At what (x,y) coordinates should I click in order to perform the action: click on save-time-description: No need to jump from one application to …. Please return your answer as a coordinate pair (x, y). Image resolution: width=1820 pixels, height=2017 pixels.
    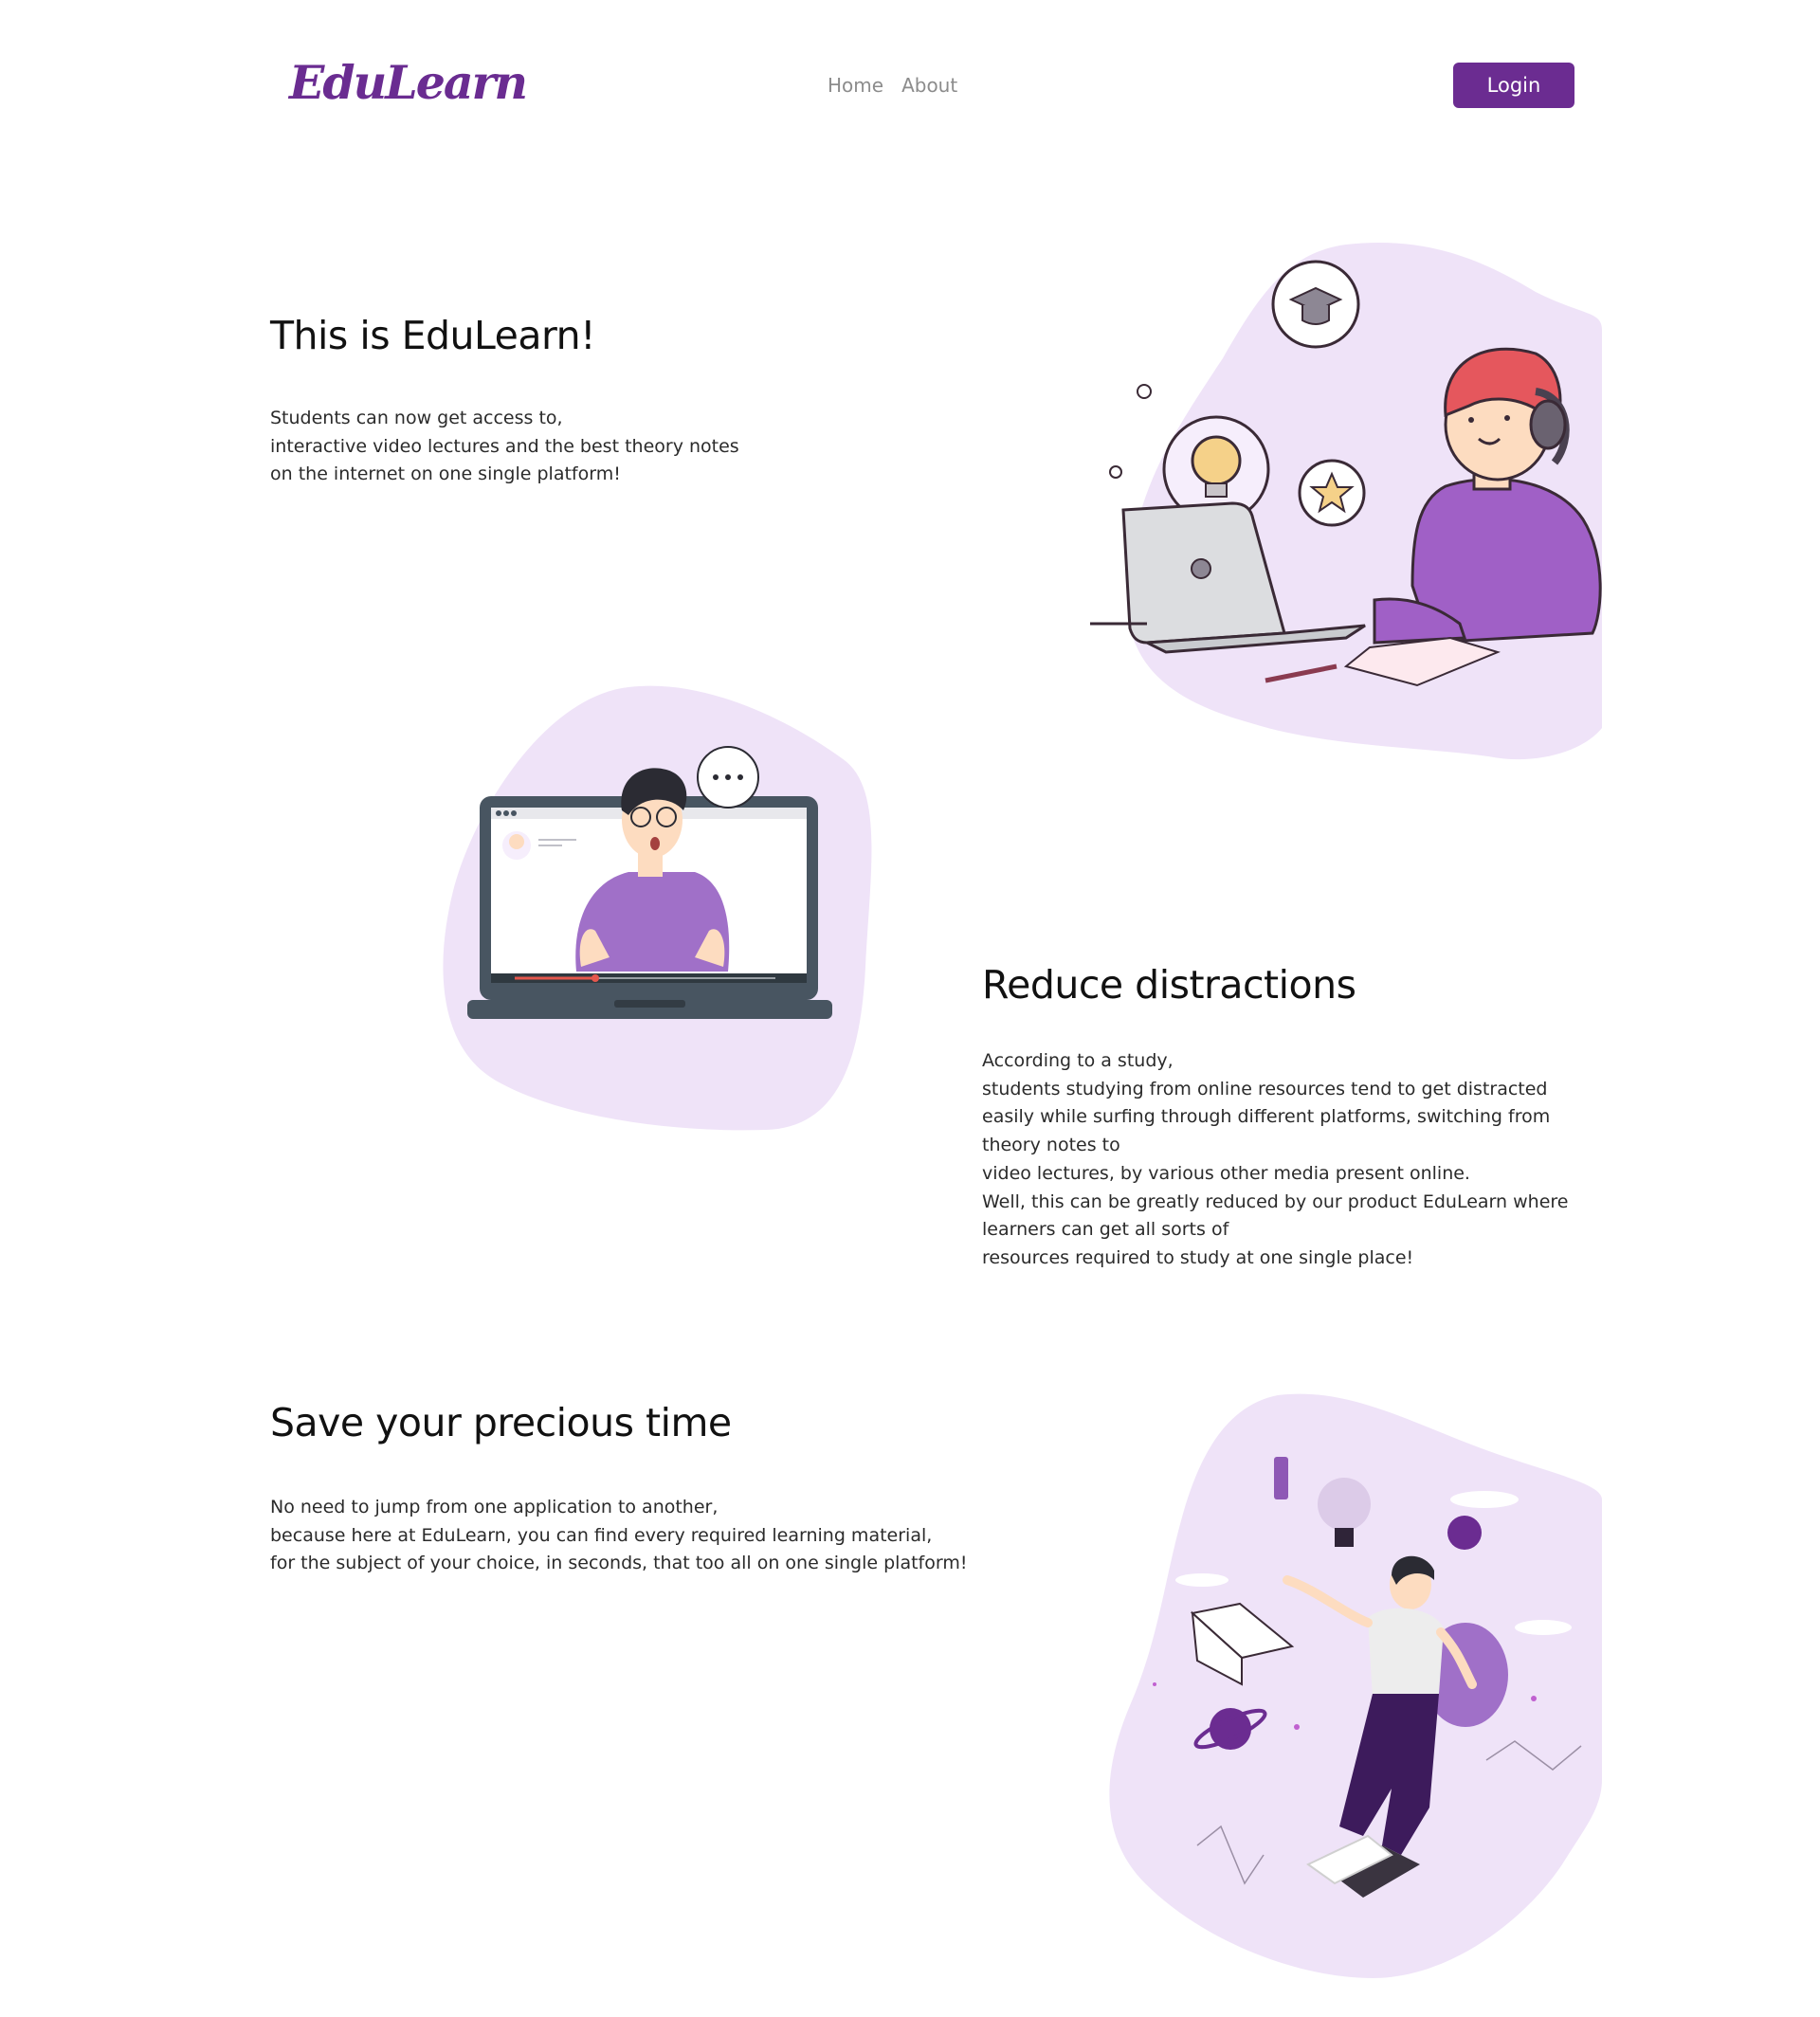
    Looking at the image, I should click on (618, 1536).